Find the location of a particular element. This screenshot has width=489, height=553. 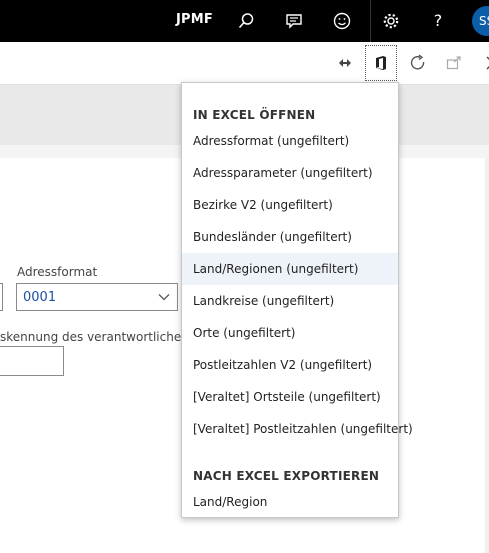

avatar: SS is located at coordinates (480, 21).